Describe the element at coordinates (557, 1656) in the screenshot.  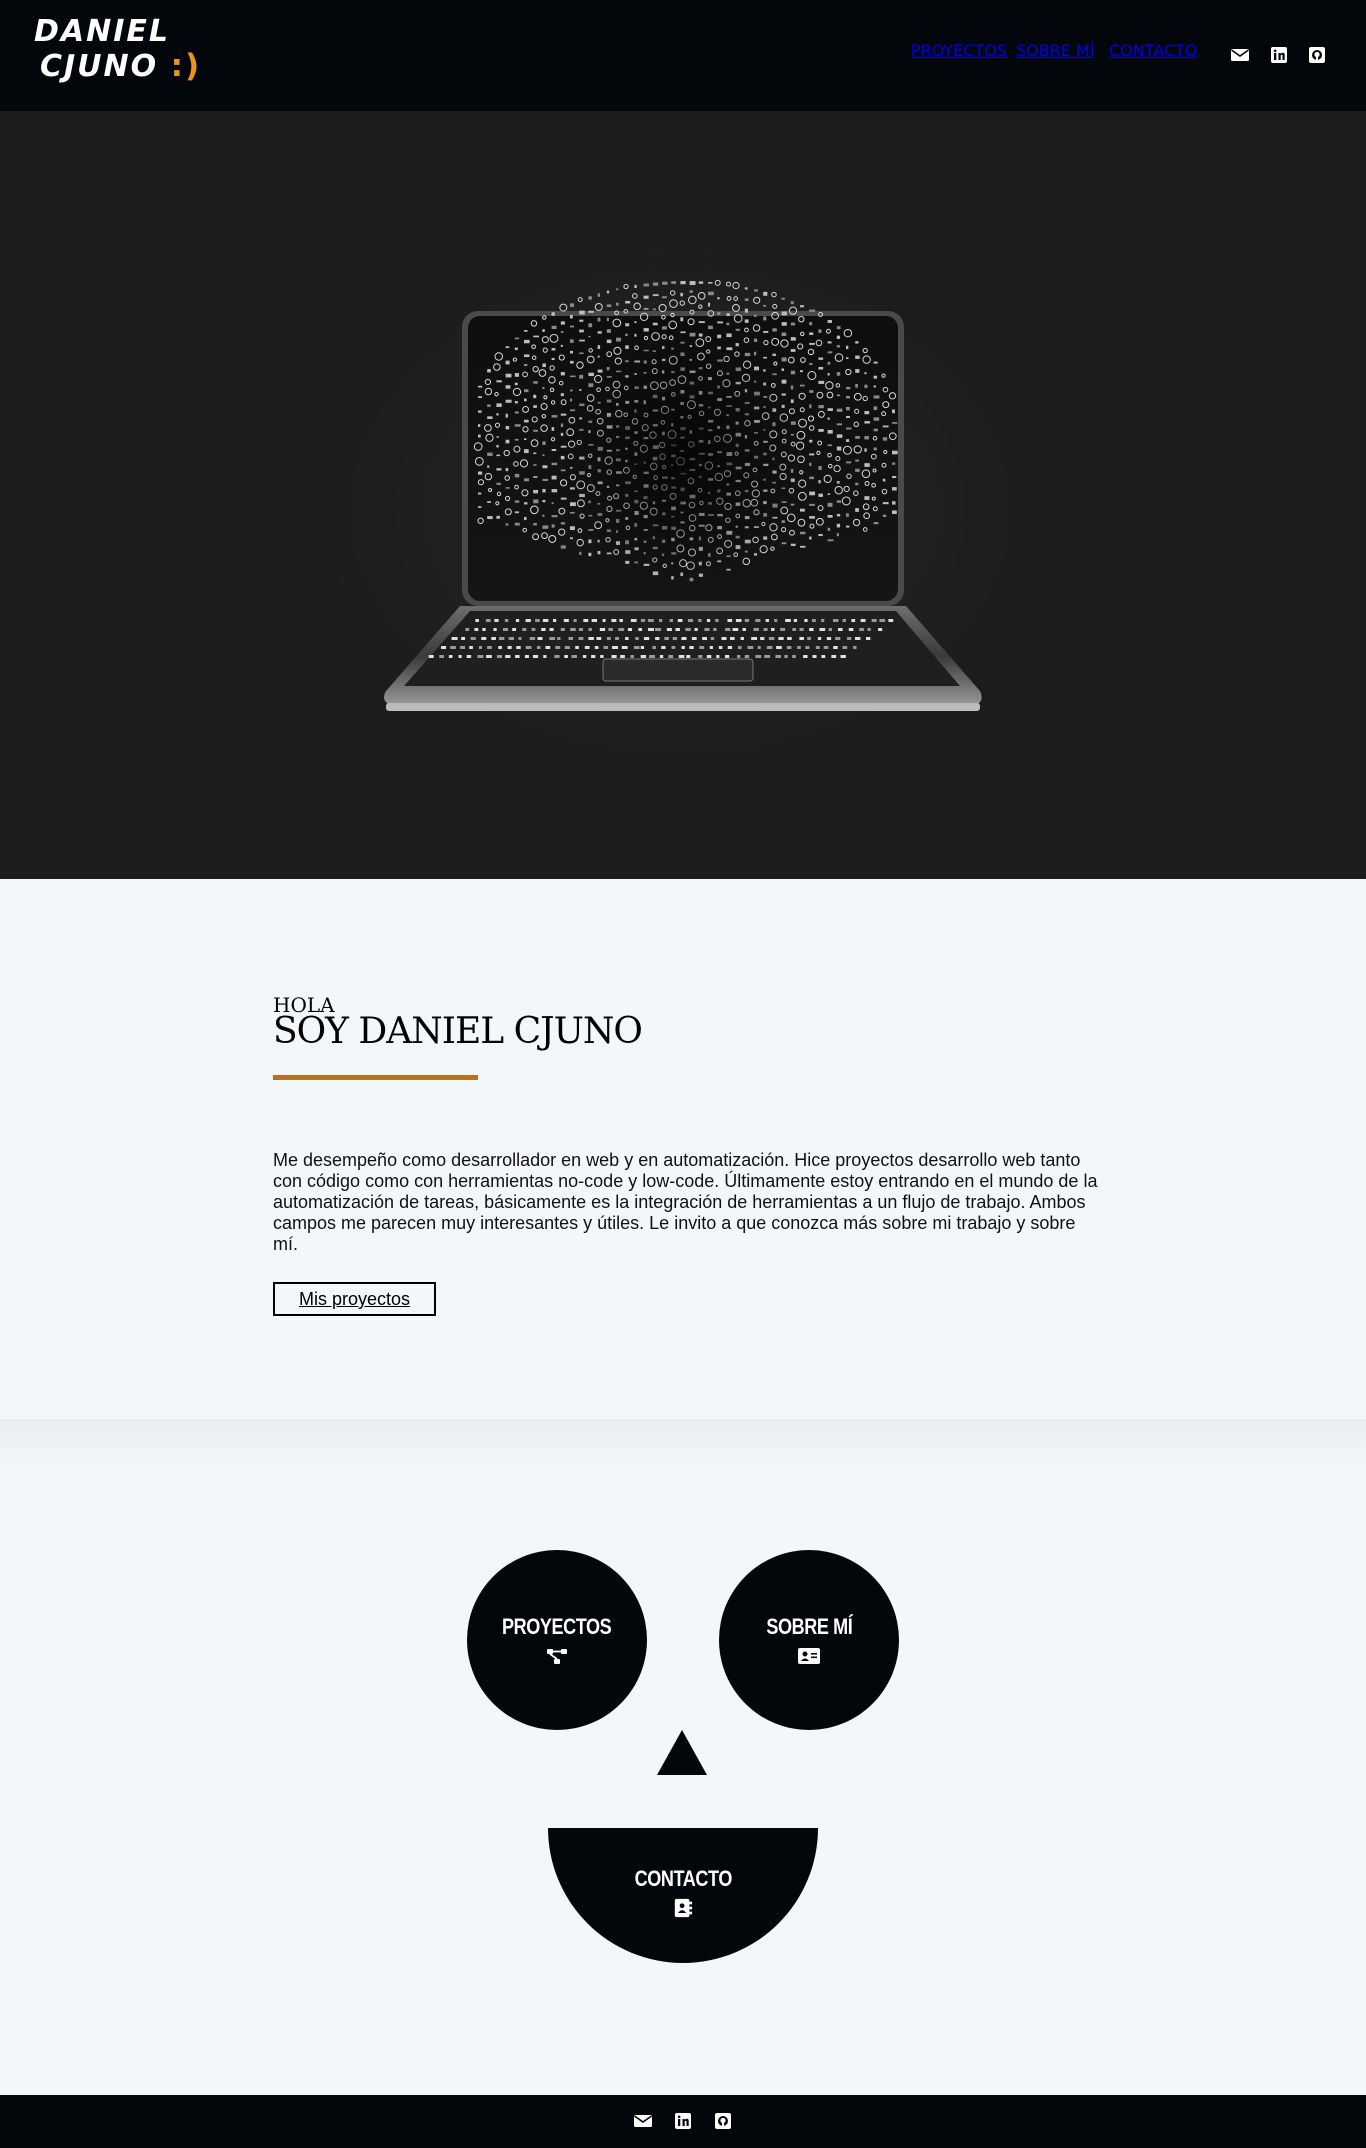
I see `project-diagram-icon` at that location.